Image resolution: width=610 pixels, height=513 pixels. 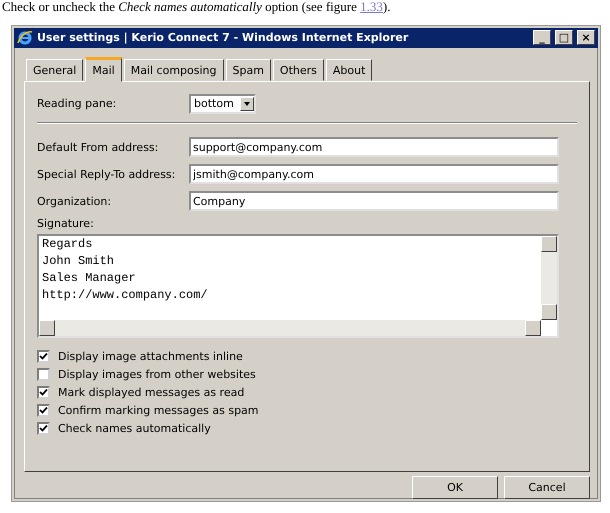 I want to click on field-label: Default From address:, so click(x=98, y=147).